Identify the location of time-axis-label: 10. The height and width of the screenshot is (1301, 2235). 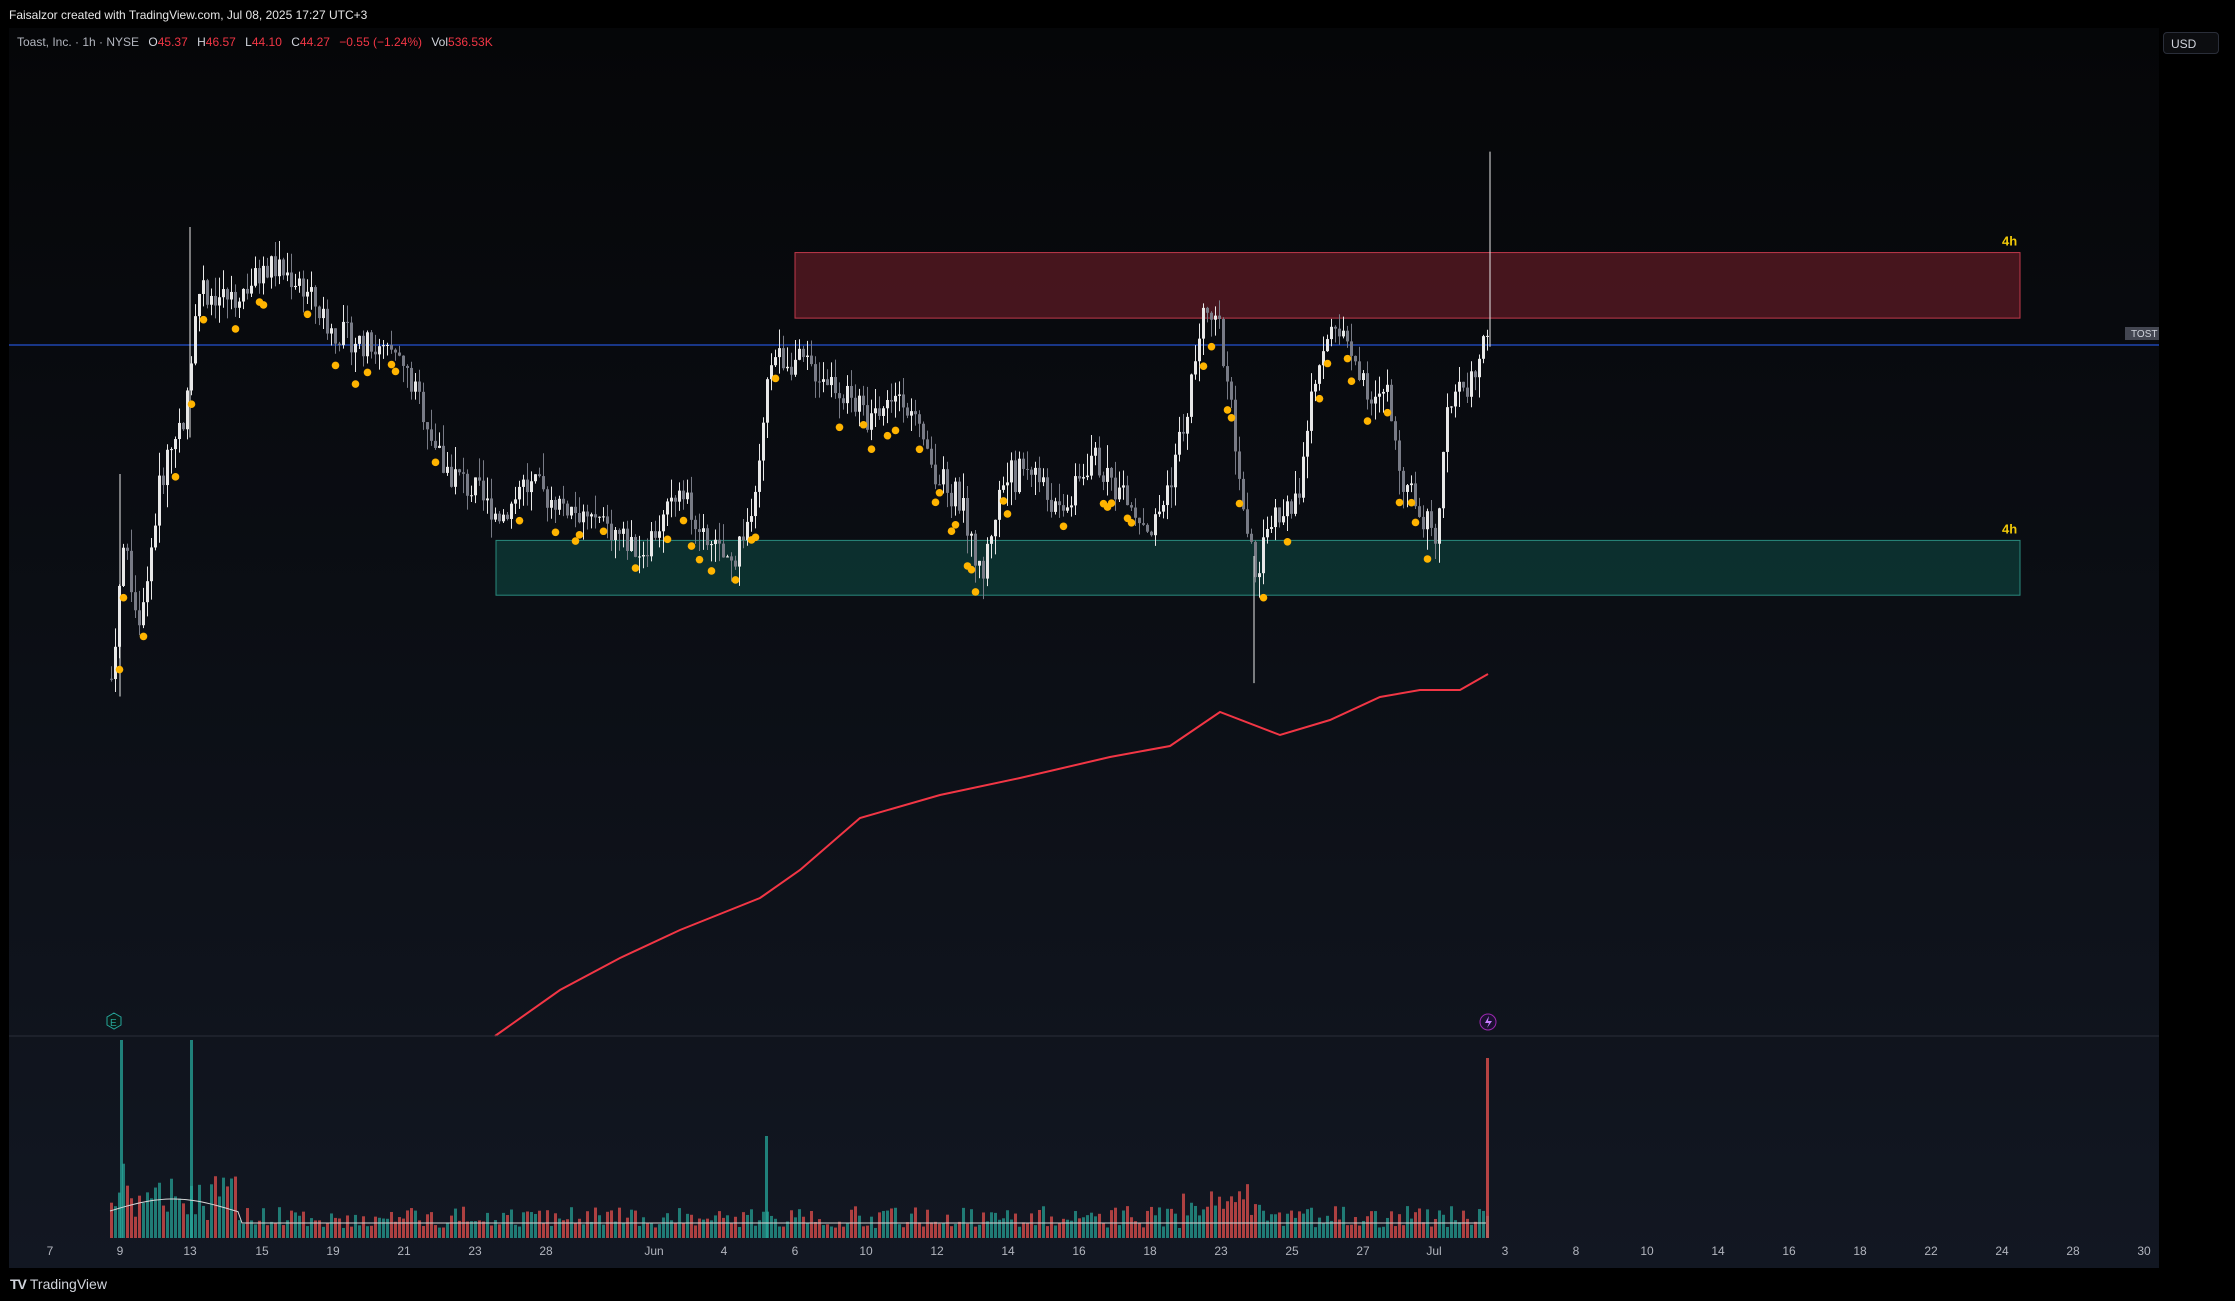
(1647, 1251).